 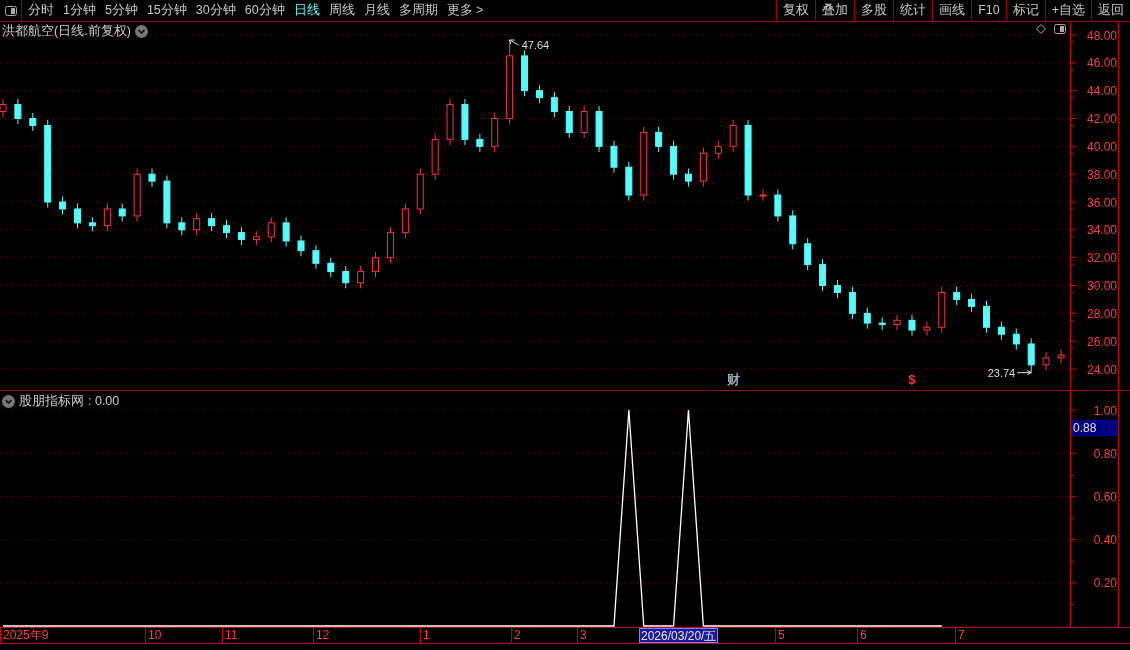 I want to click on axis-label: 40.00, so click(x=1101, y=146).